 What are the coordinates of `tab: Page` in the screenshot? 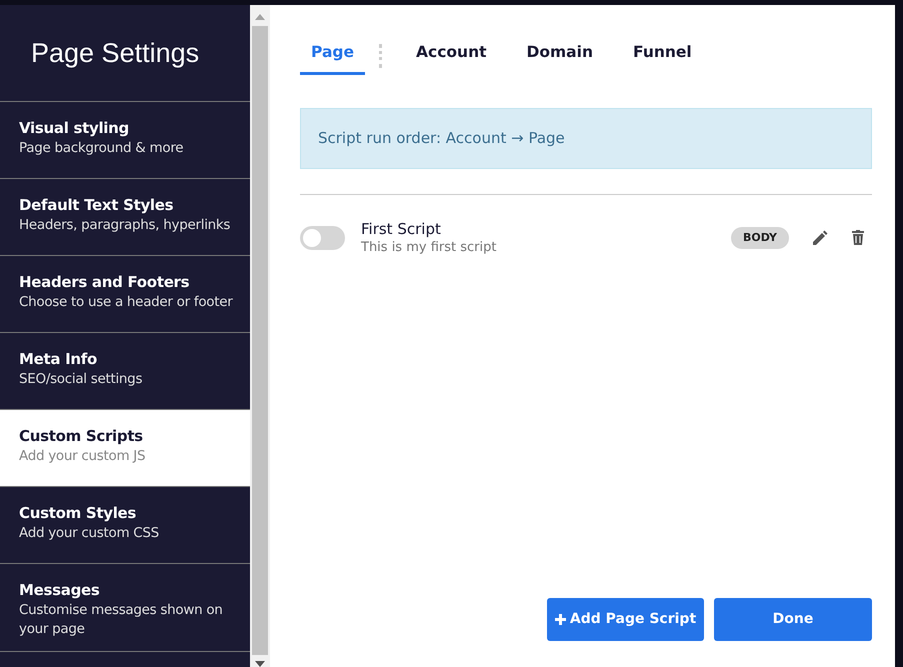 It's located at (333, 56).